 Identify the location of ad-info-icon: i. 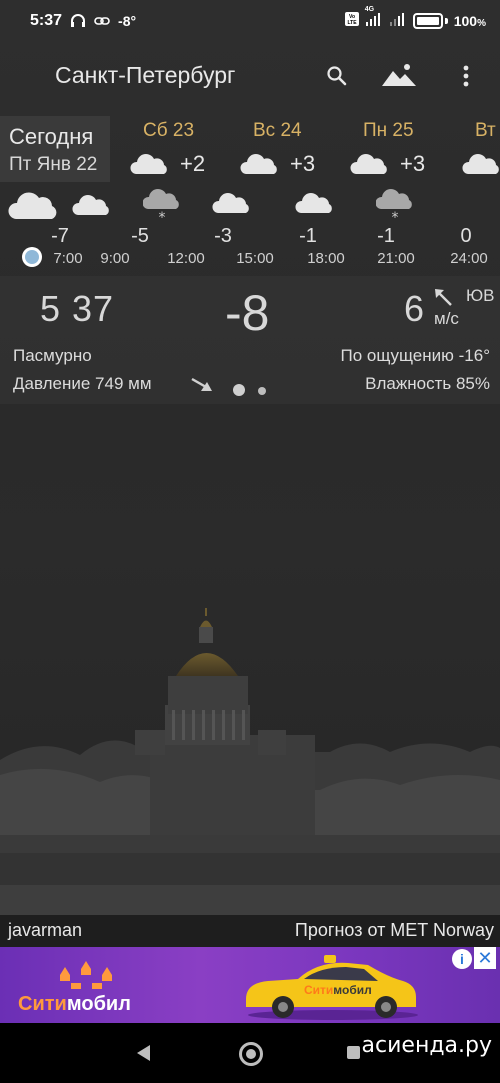
(462, 959).